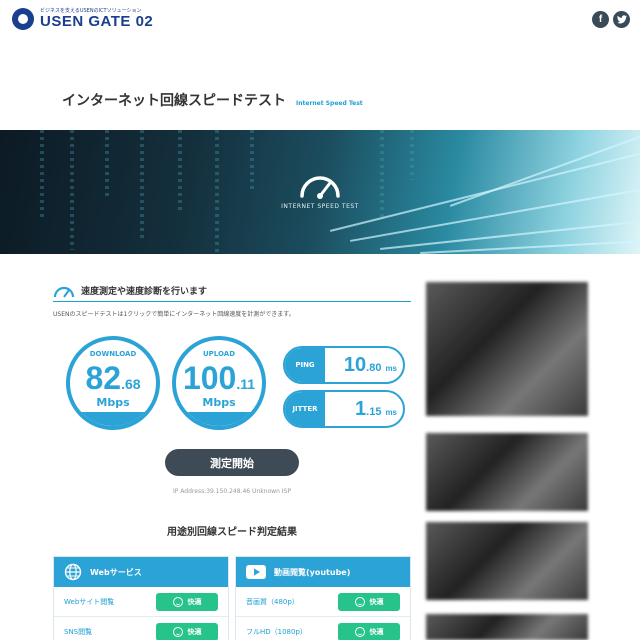 This screenshot has width=640, height=640. What do you see at coordinates (305, 409) in the screenshot?
I see `jitter-label: JITTER` at bounding box center [305, 409].